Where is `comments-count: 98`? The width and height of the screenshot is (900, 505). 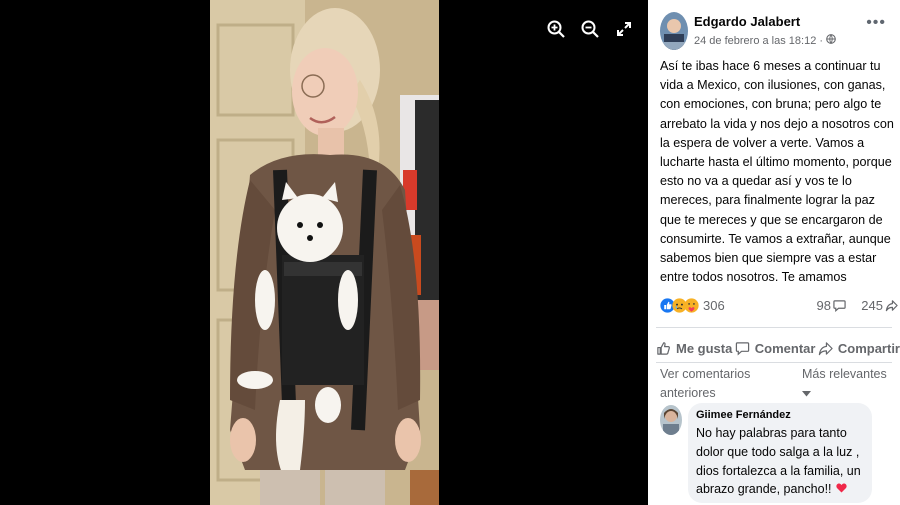
comments-count: 98 is located at coordinates (831, 305).